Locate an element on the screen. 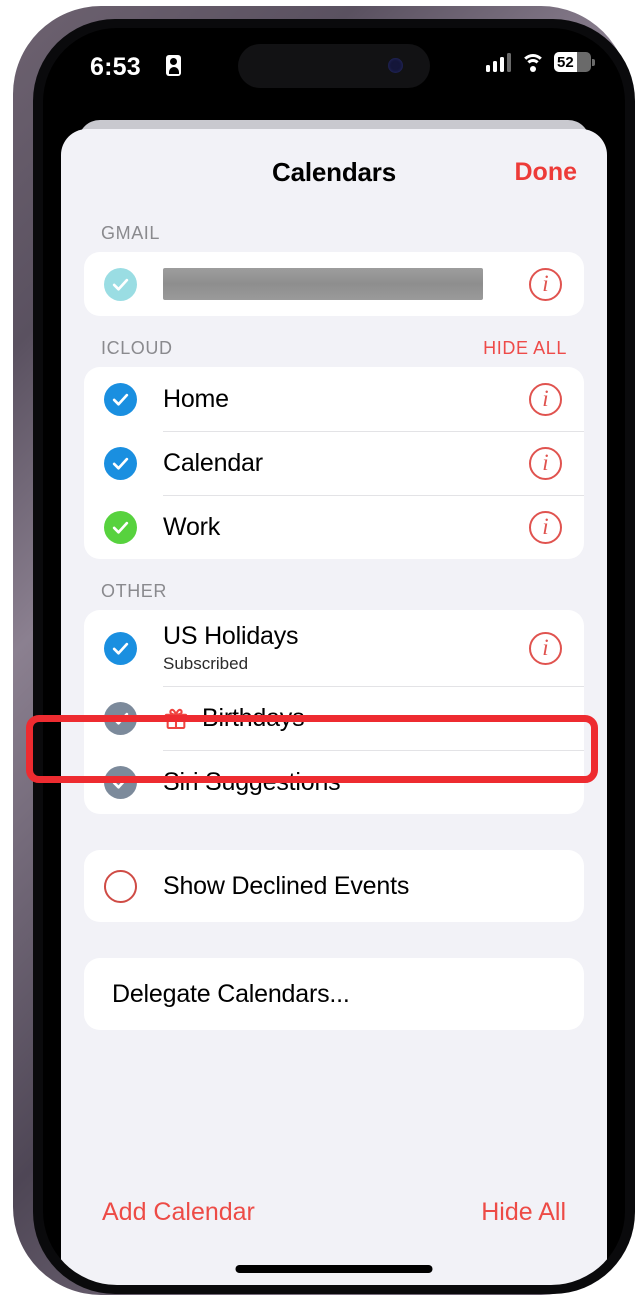  gift-icon is located at coordinates (176, 718).